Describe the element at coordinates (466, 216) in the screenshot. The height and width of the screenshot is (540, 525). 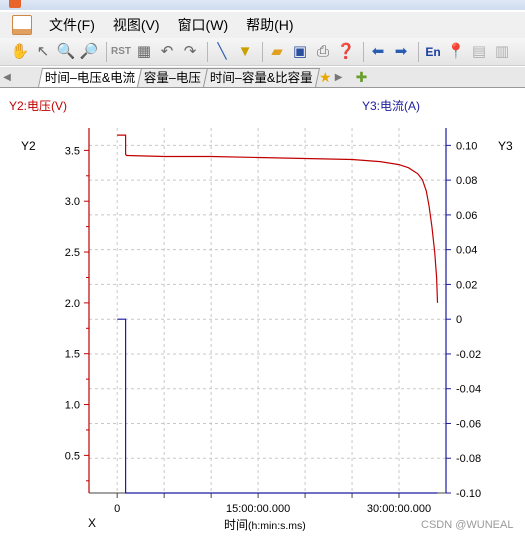
I see `right-axis-tick-label: 0.06` at that location.